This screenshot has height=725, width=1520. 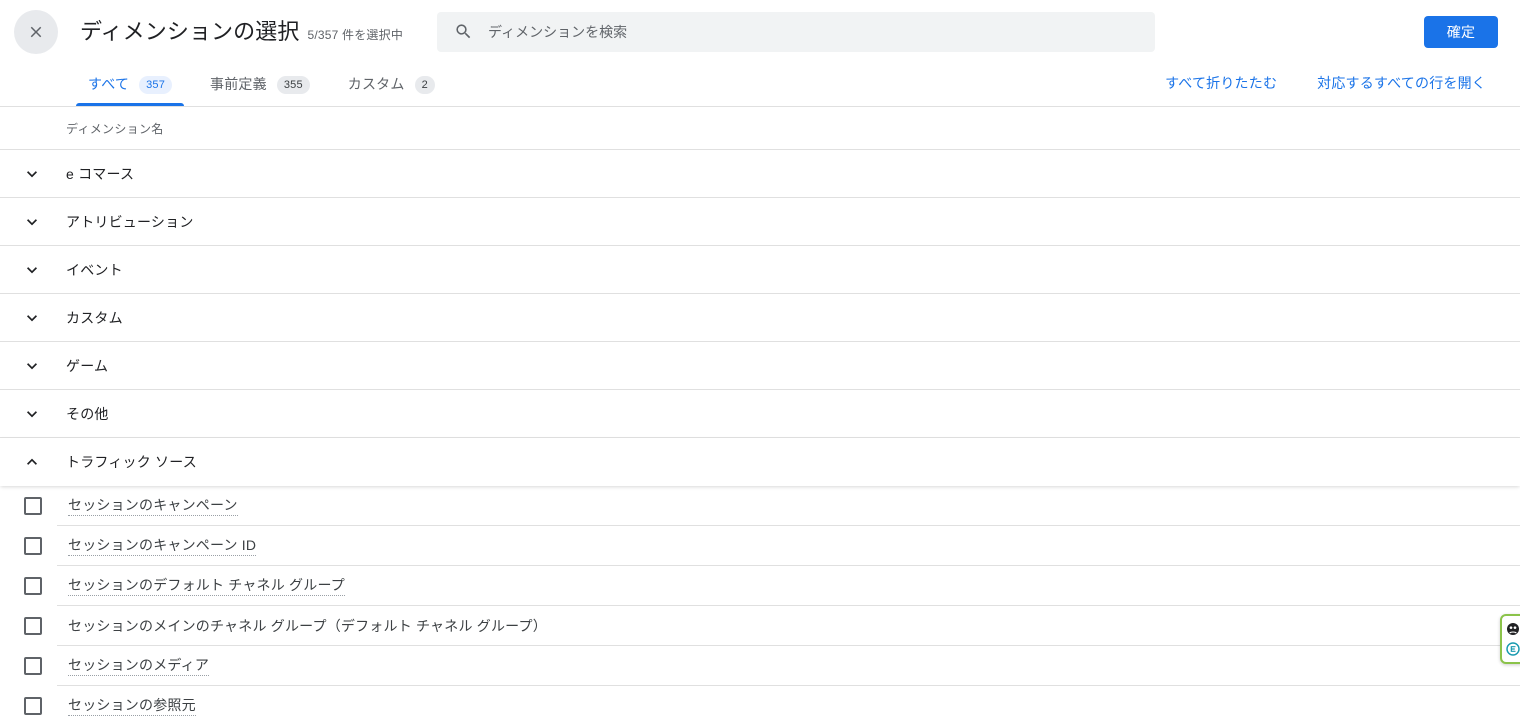 I want to click on dialog-header: ディメンションの選択 5/357 件を選択中 確定, so click(x=760, y=31).